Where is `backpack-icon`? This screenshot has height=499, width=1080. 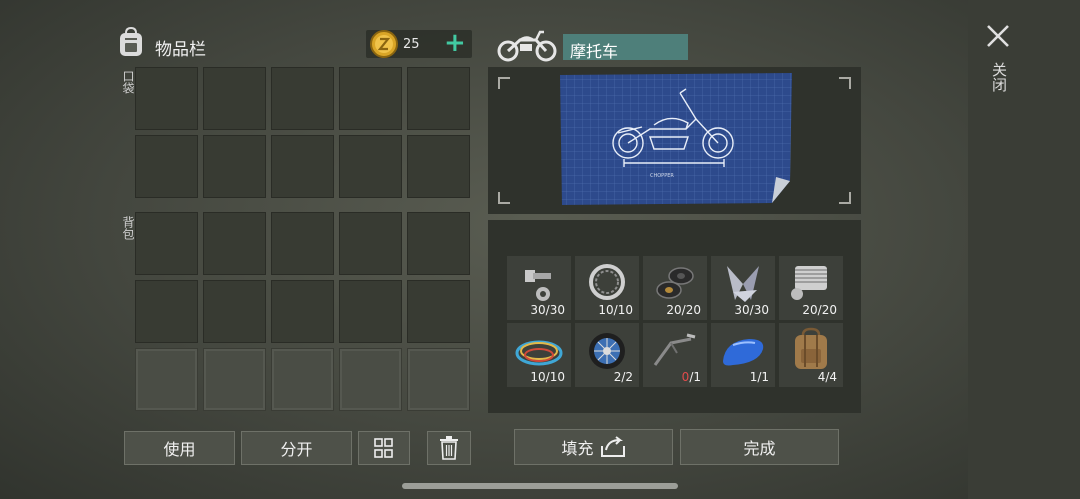
backpack-icon is located at coordinates (131, 41).